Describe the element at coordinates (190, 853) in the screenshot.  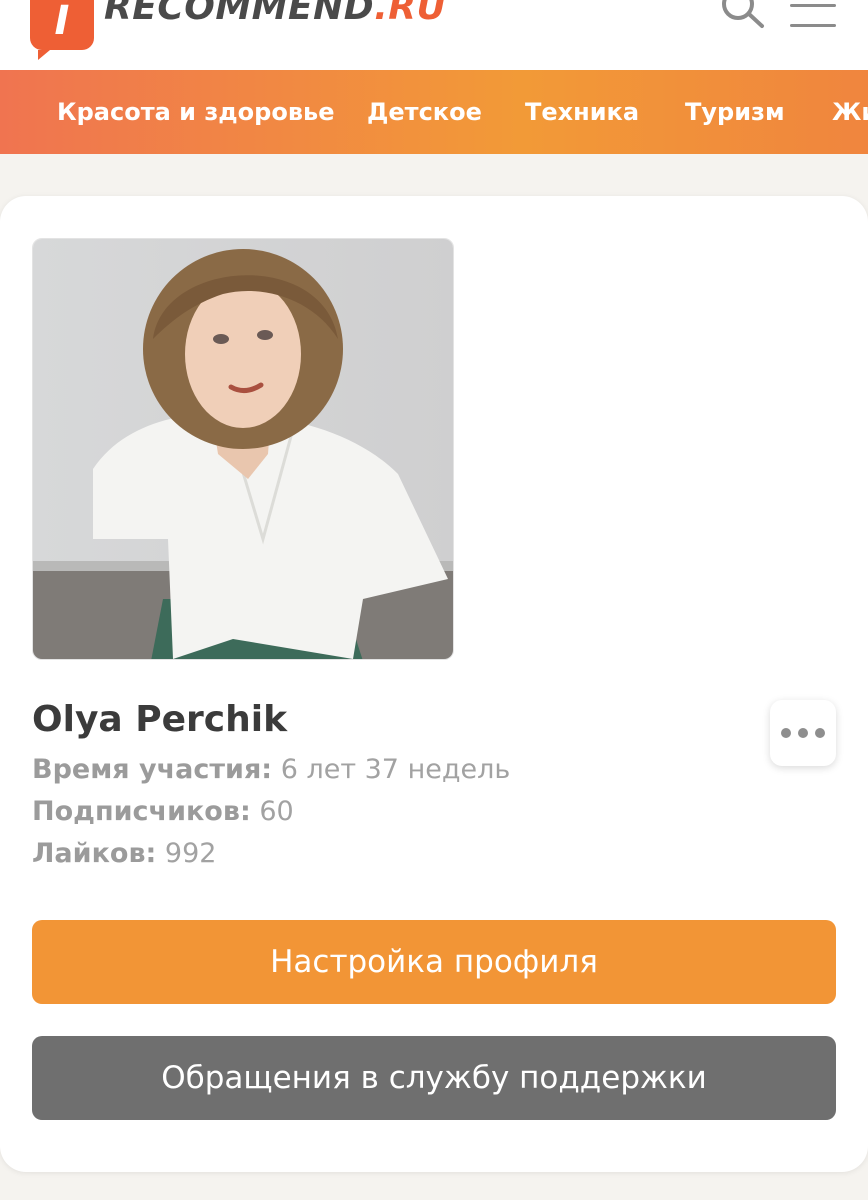
I see `stat-value: 992` at that location.